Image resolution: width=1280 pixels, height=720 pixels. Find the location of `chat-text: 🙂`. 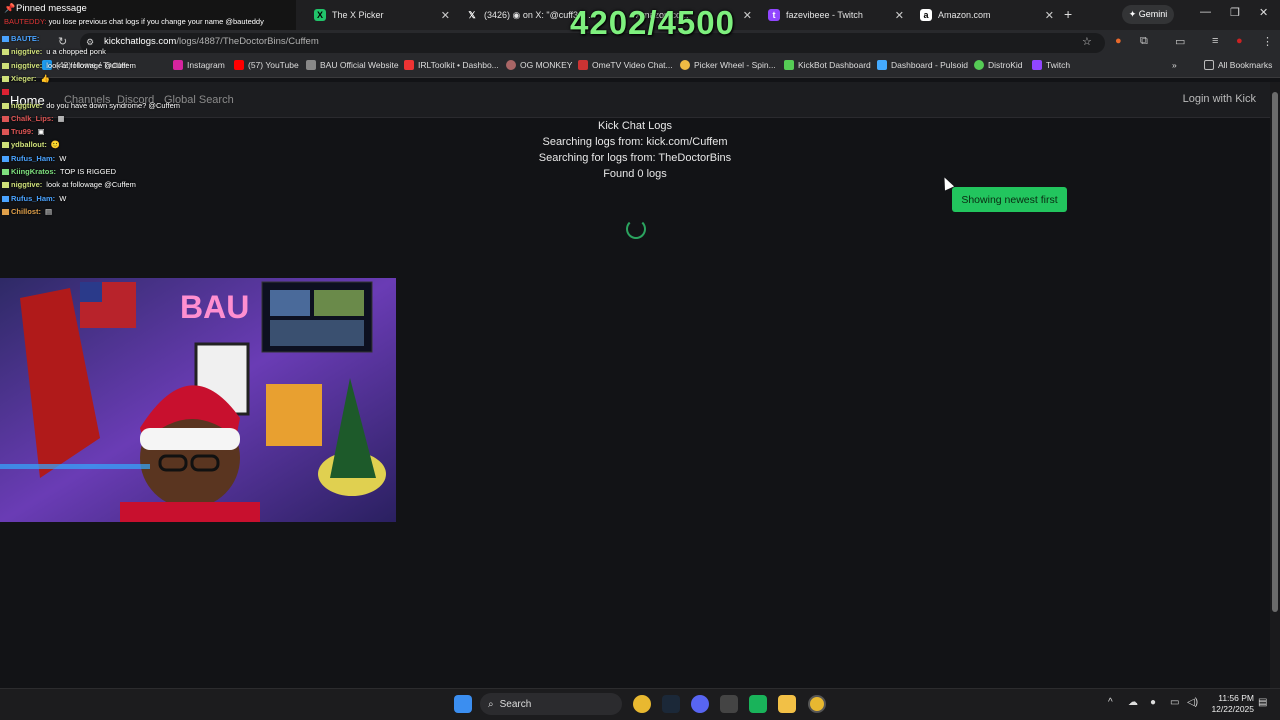

chat-text: 🙂 is located at coordinates (55, 145).